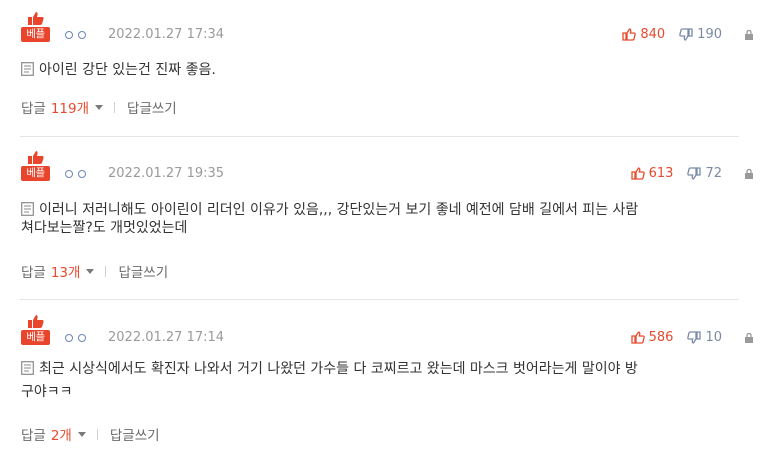  I want to click on comment-text-line: 아이린 강단 있는건 진짜 좋음., so click(127, 70).